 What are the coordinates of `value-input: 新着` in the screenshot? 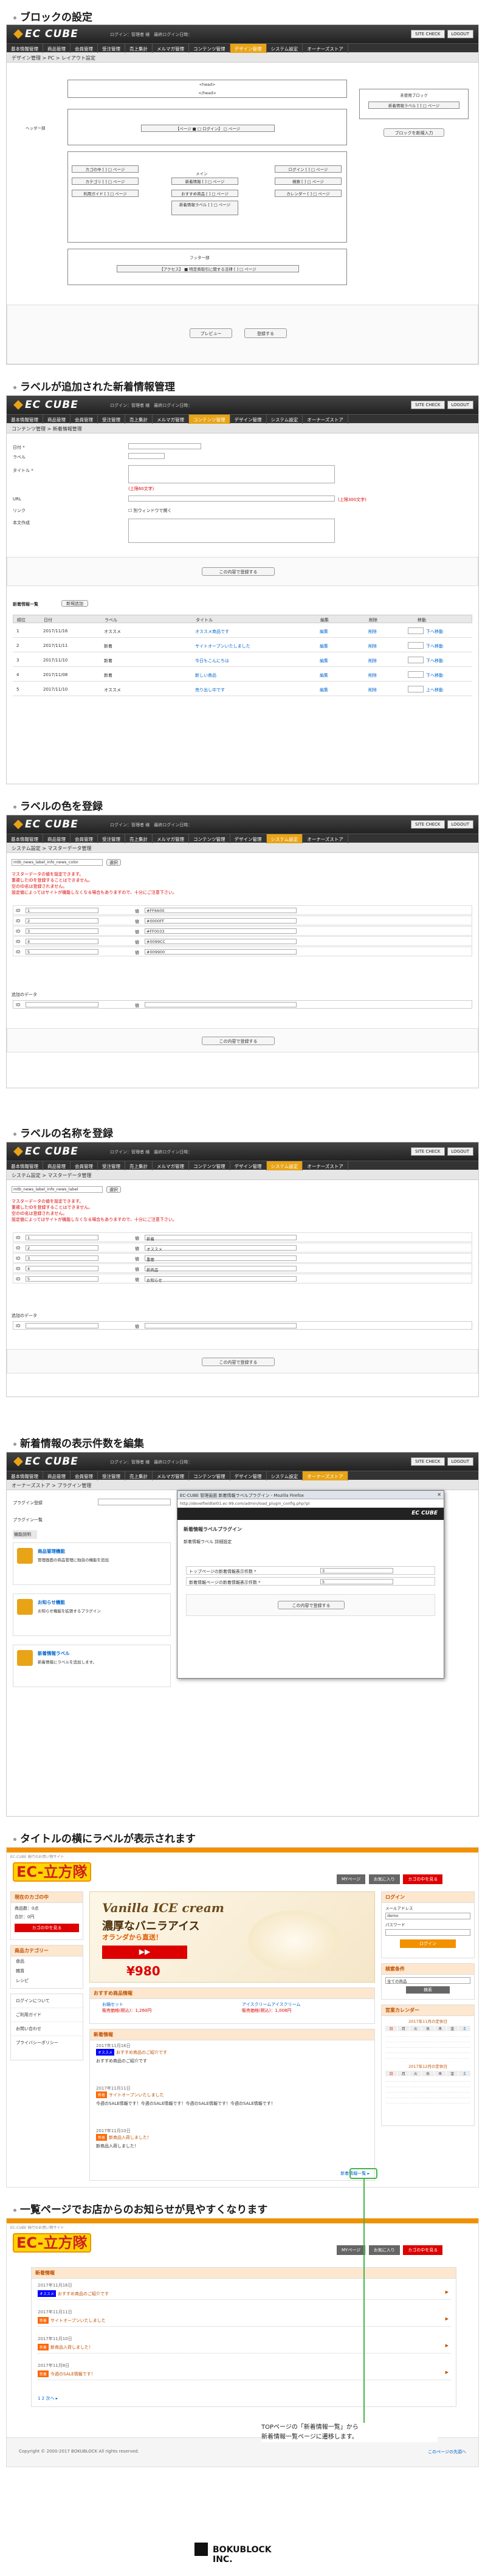 It's located at (221, 1238).